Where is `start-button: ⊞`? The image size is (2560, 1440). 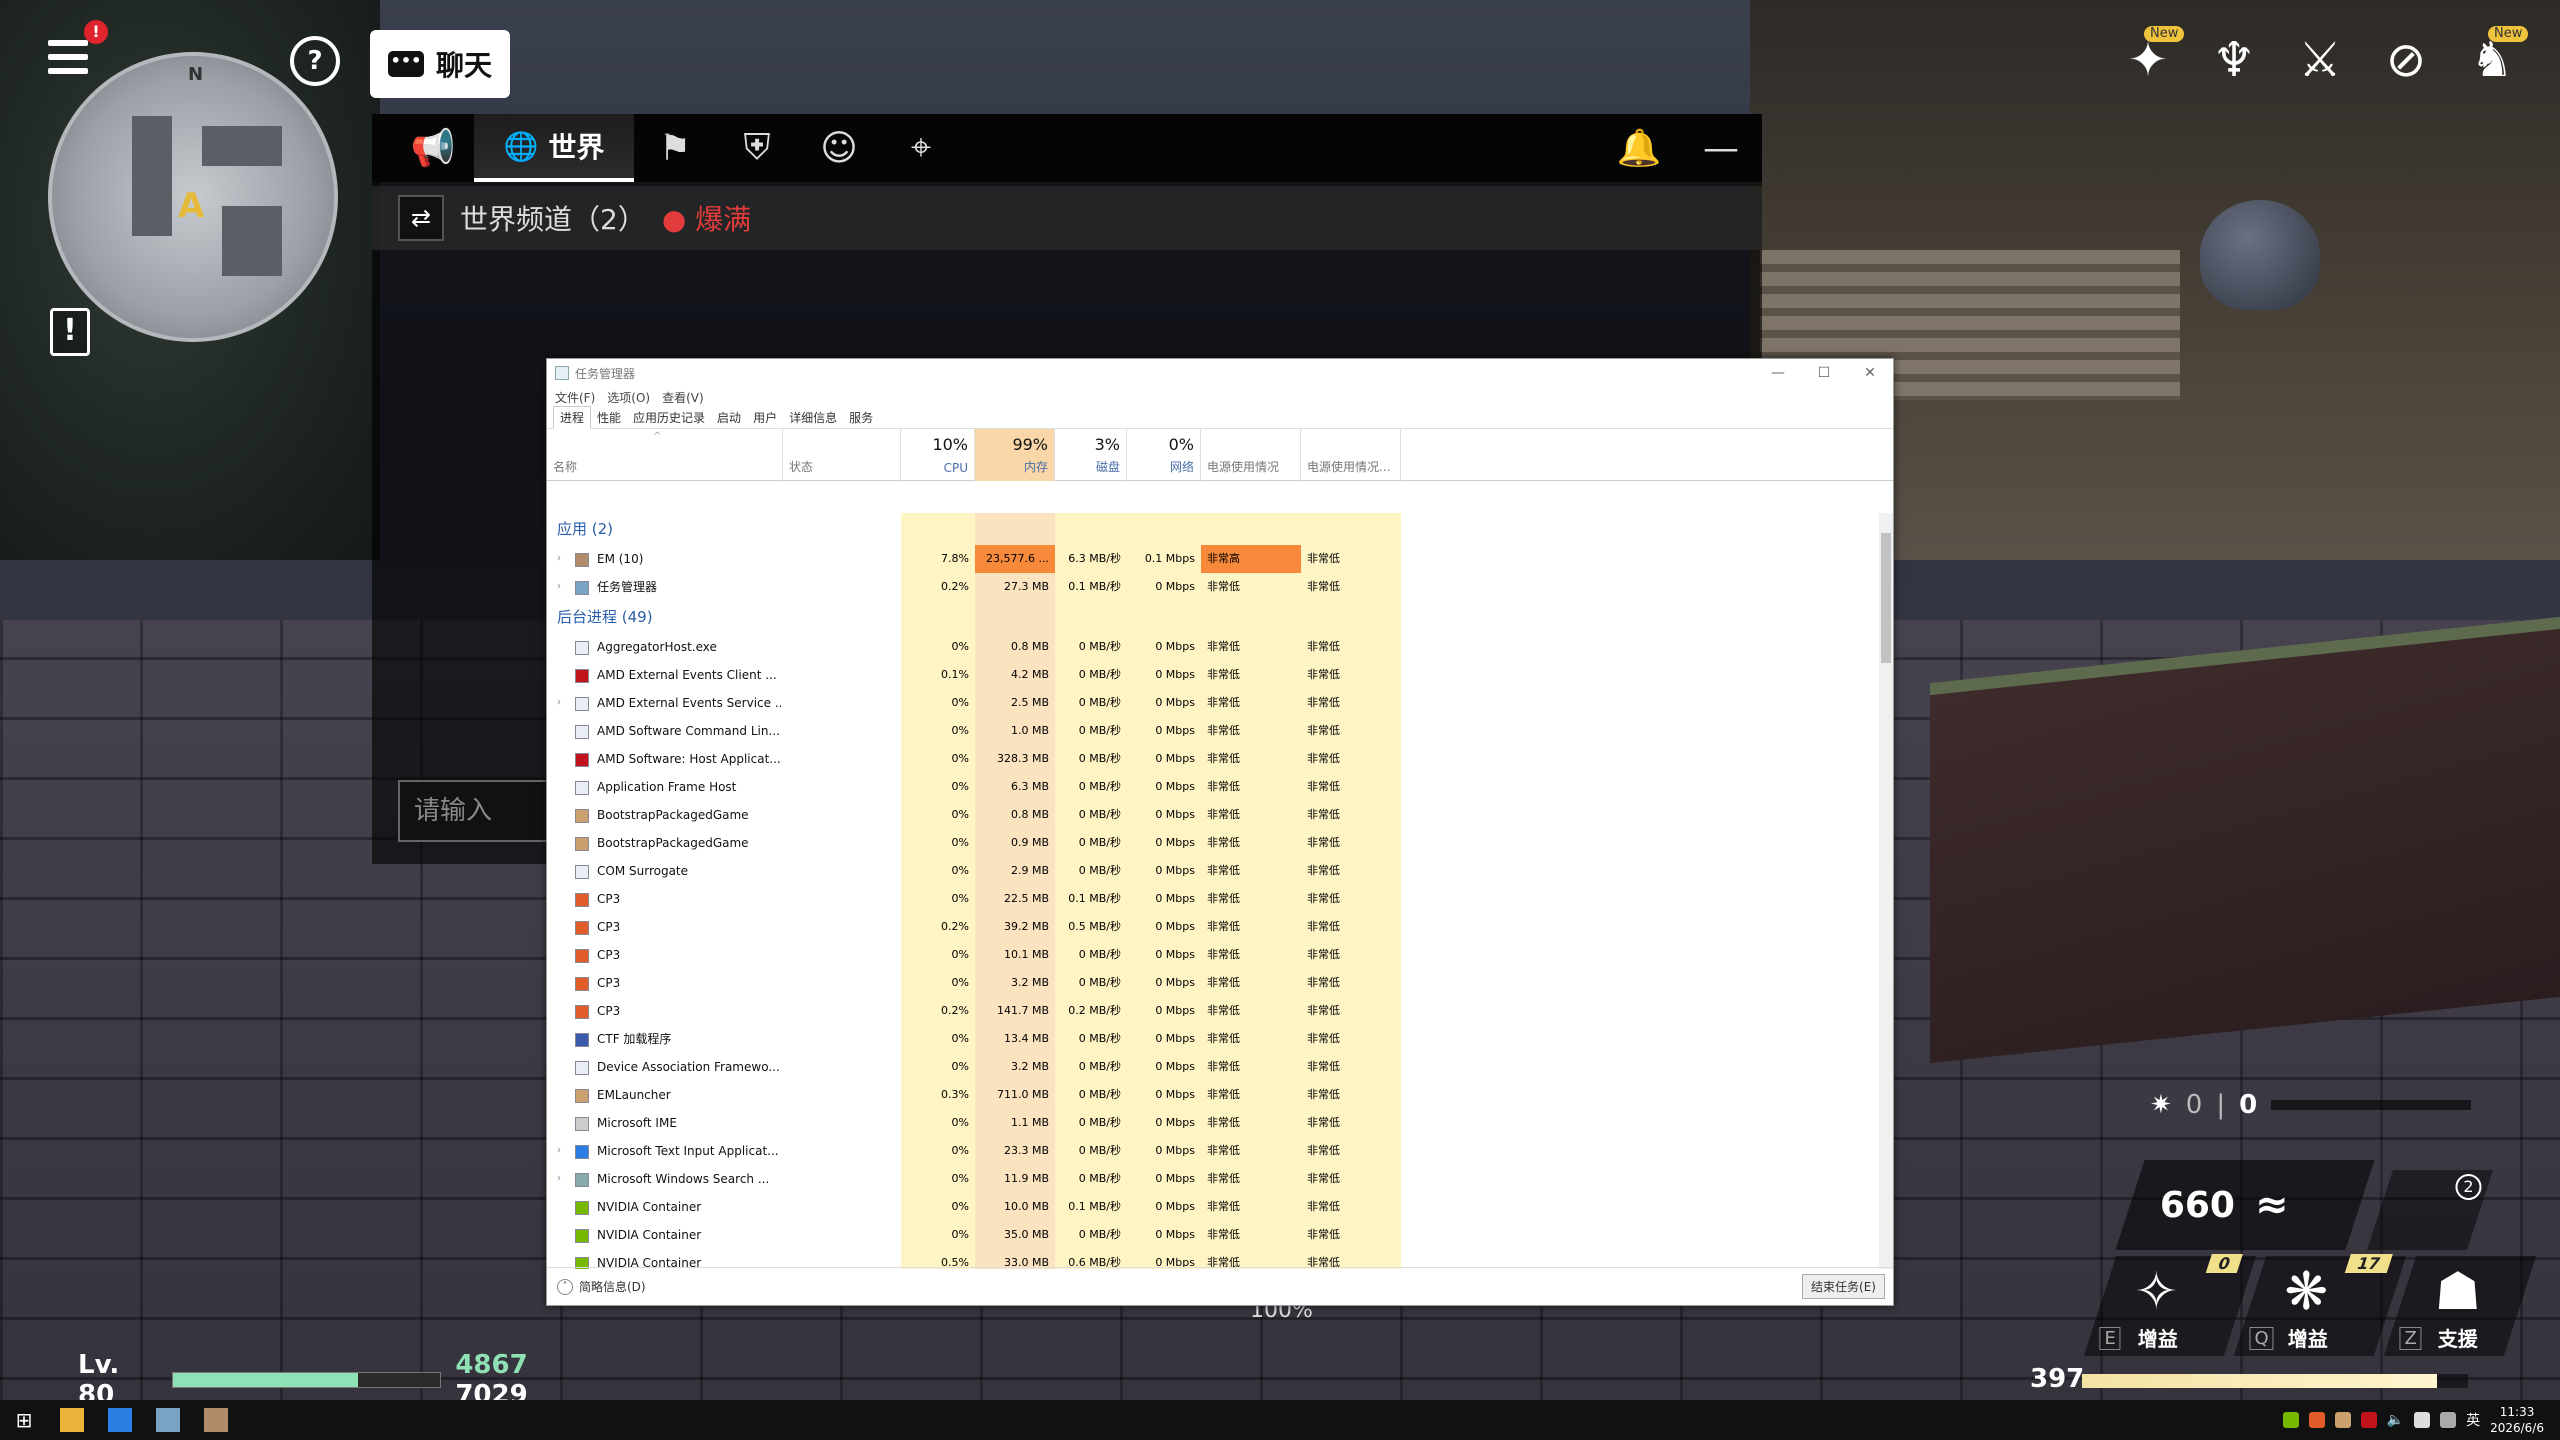 start-button: ⊞ is located at coordinates (24, 1420).